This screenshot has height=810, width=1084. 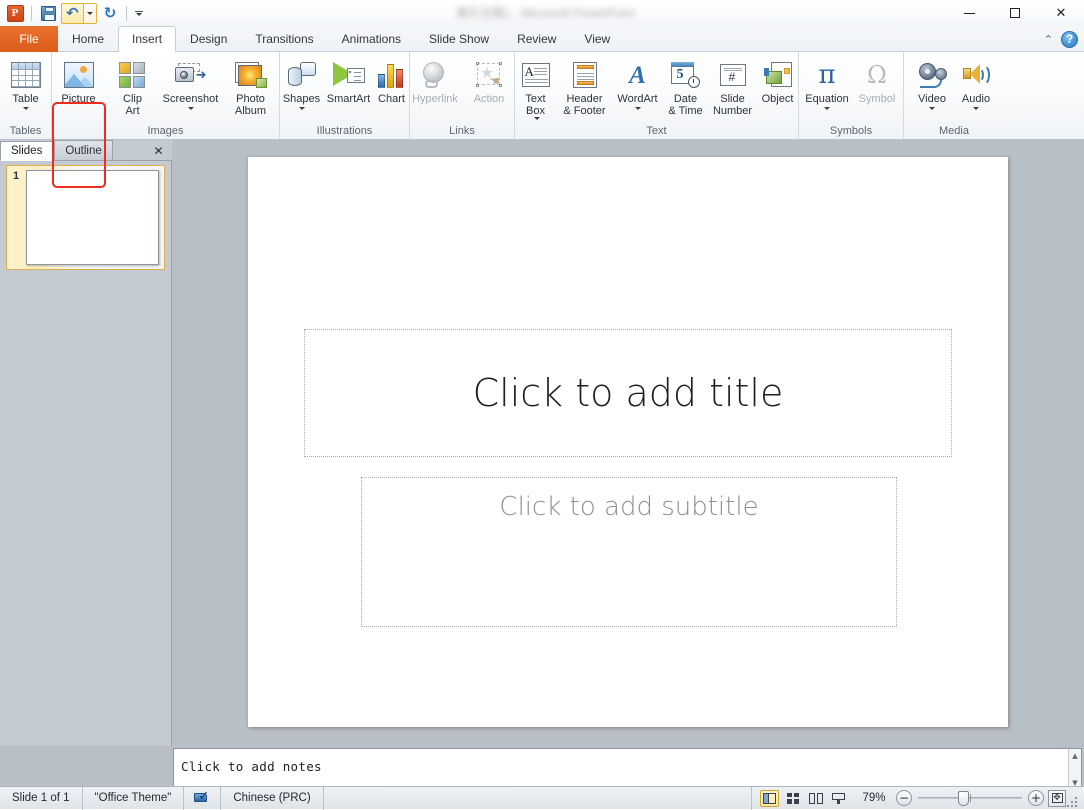 I want to click on smartart-button: SmartArt, so click(x=349, y=89).